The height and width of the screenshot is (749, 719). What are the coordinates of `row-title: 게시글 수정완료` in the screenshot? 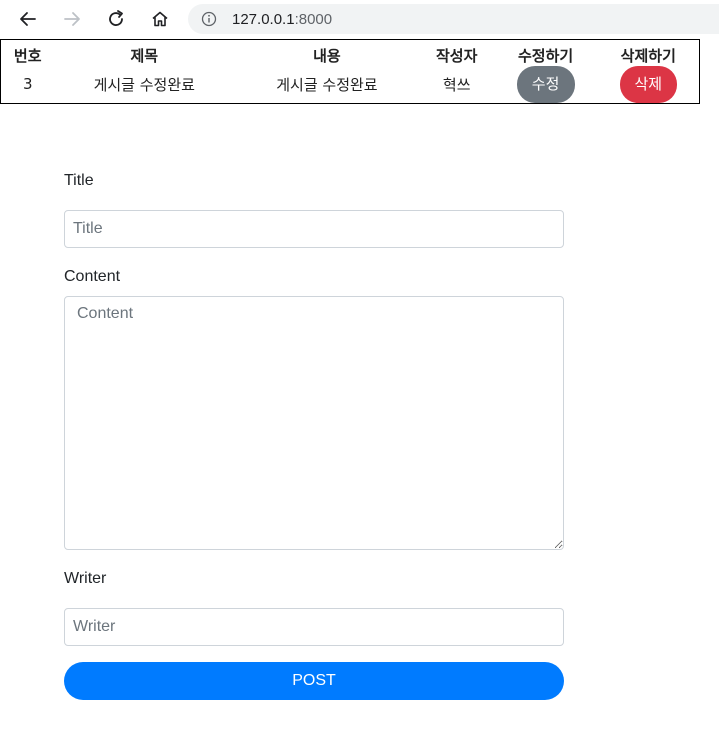 It's located at (144, 84).